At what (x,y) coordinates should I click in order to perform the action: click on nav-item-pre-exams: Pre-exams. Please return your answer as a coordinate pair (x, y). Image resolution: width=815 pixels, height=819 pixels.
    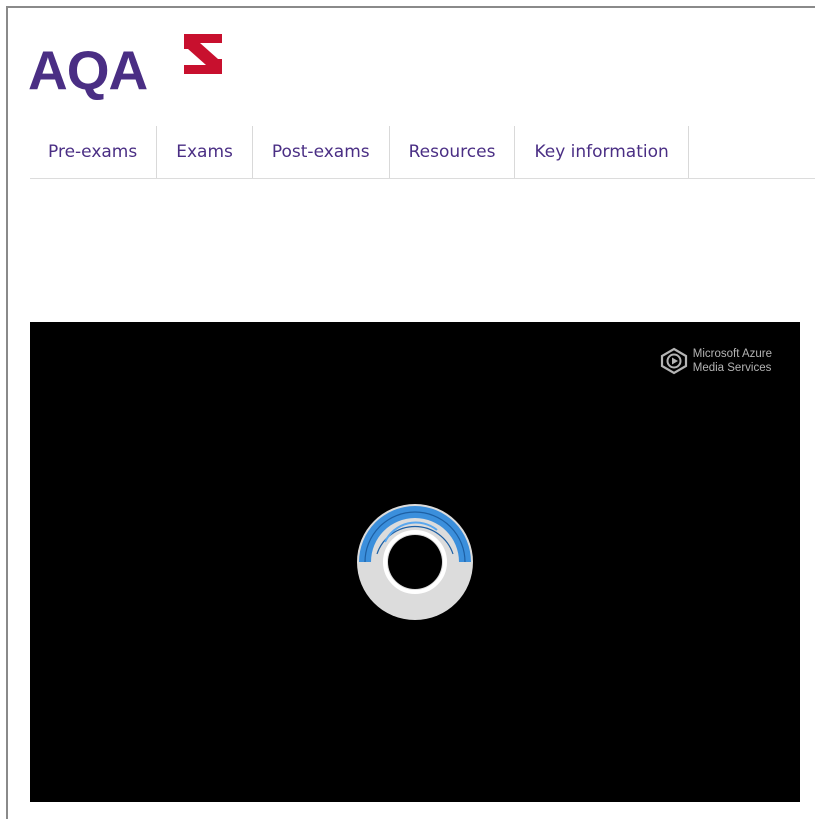
    Looking at the image, I should click on (94, 152).